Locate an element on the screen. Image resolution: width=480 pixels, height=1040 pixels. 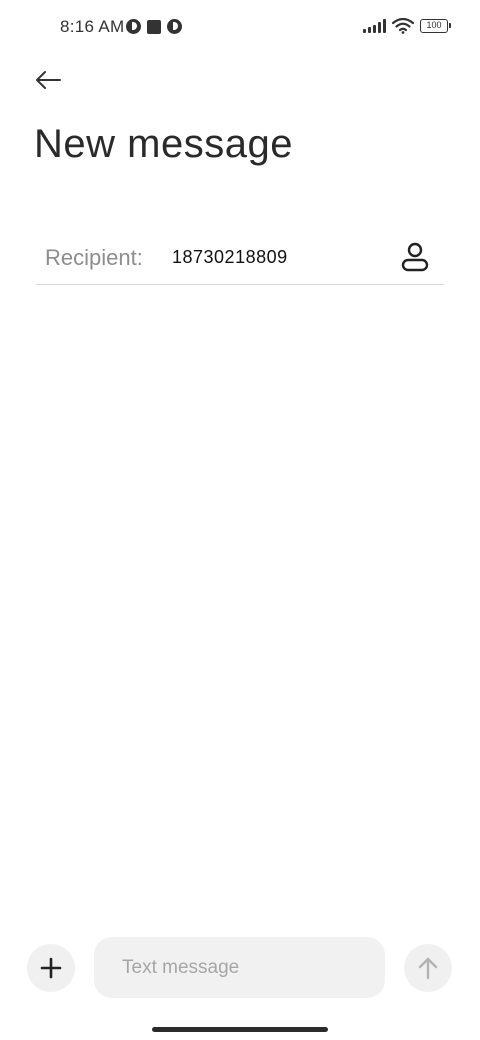
battery-icon: 100 is located at coordinates (435, 26).